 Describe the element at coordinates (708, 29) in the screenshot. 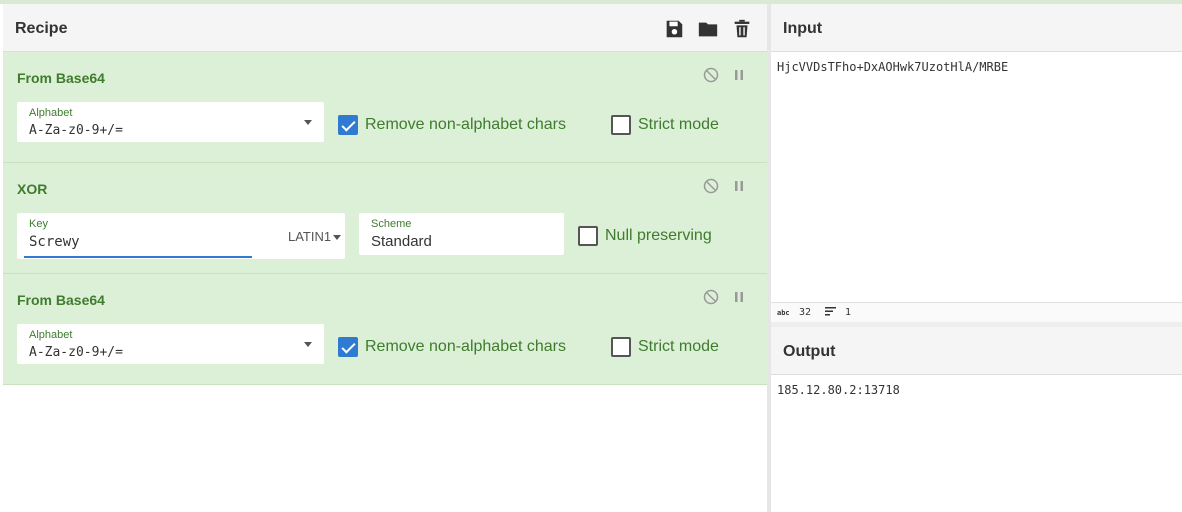

I see `folder-icon` at that location.